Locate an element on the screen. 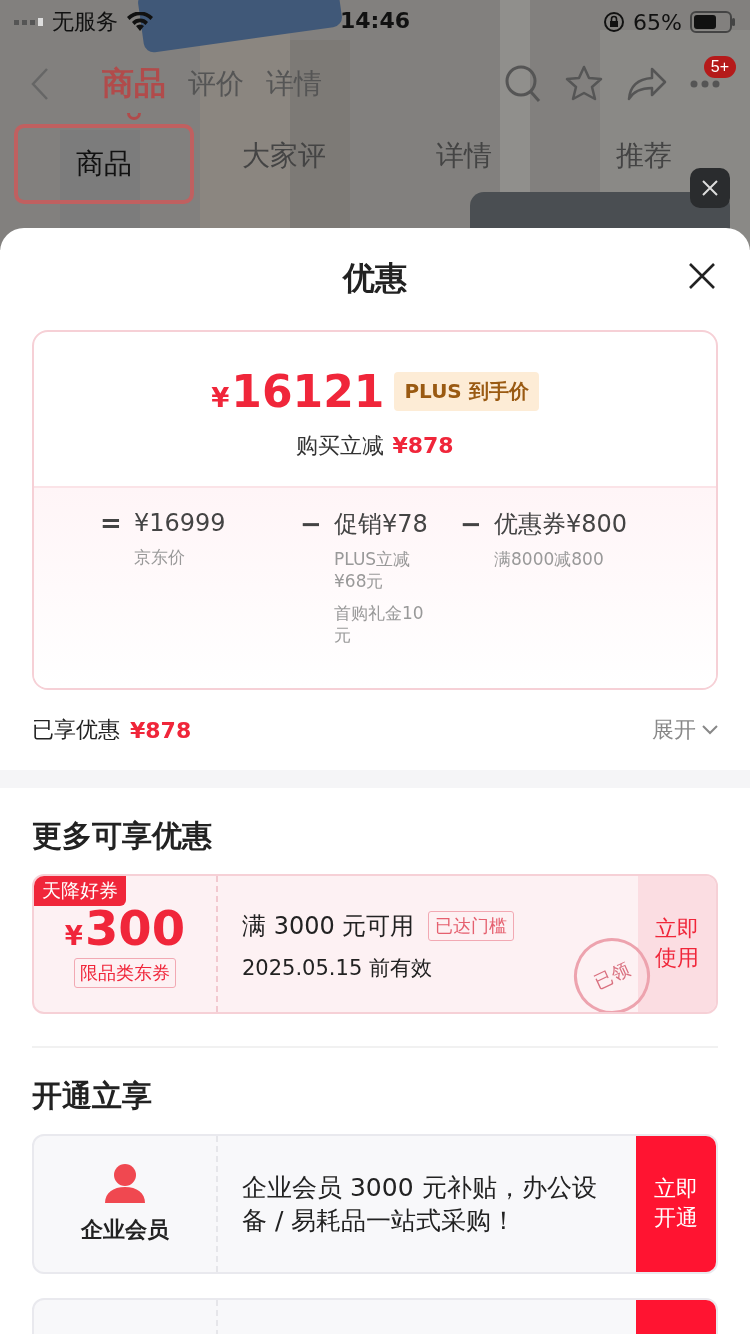  reduce-amount: ¥878 is located at coordinates (423, 445).